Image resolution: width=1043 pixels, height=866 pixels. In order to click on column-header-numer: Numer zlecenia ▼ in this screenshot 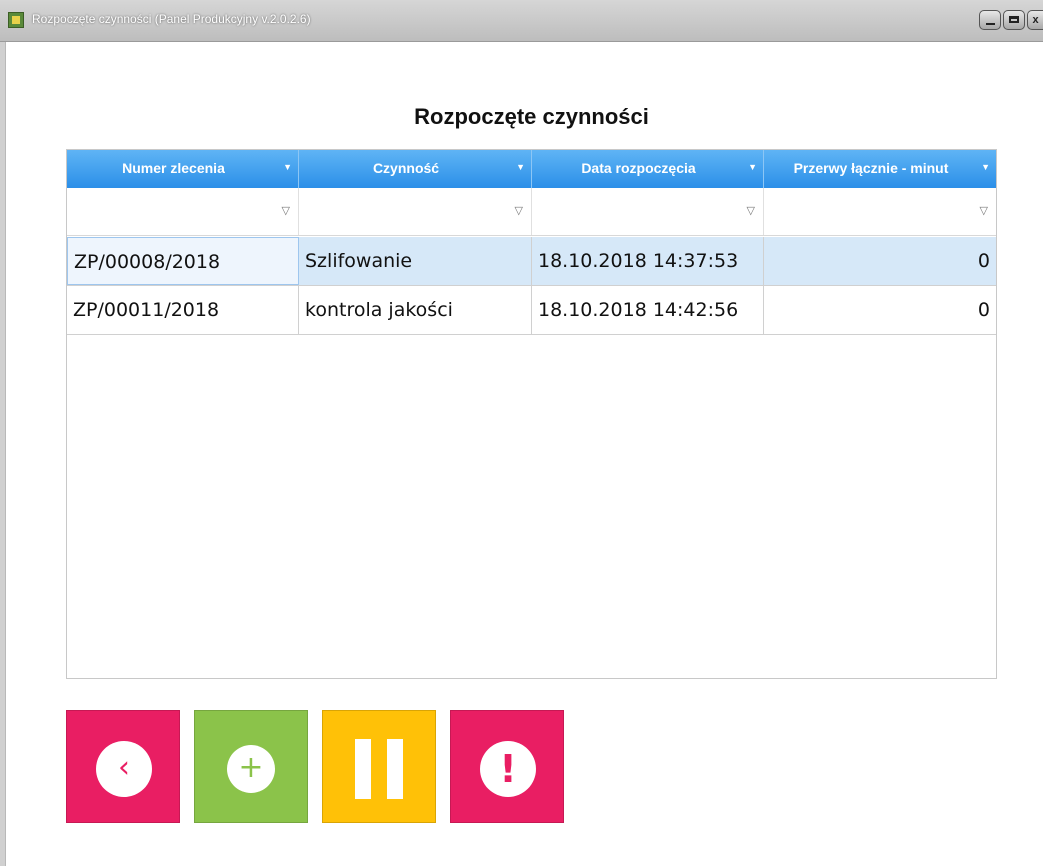, I will do `click(183, 169)`.